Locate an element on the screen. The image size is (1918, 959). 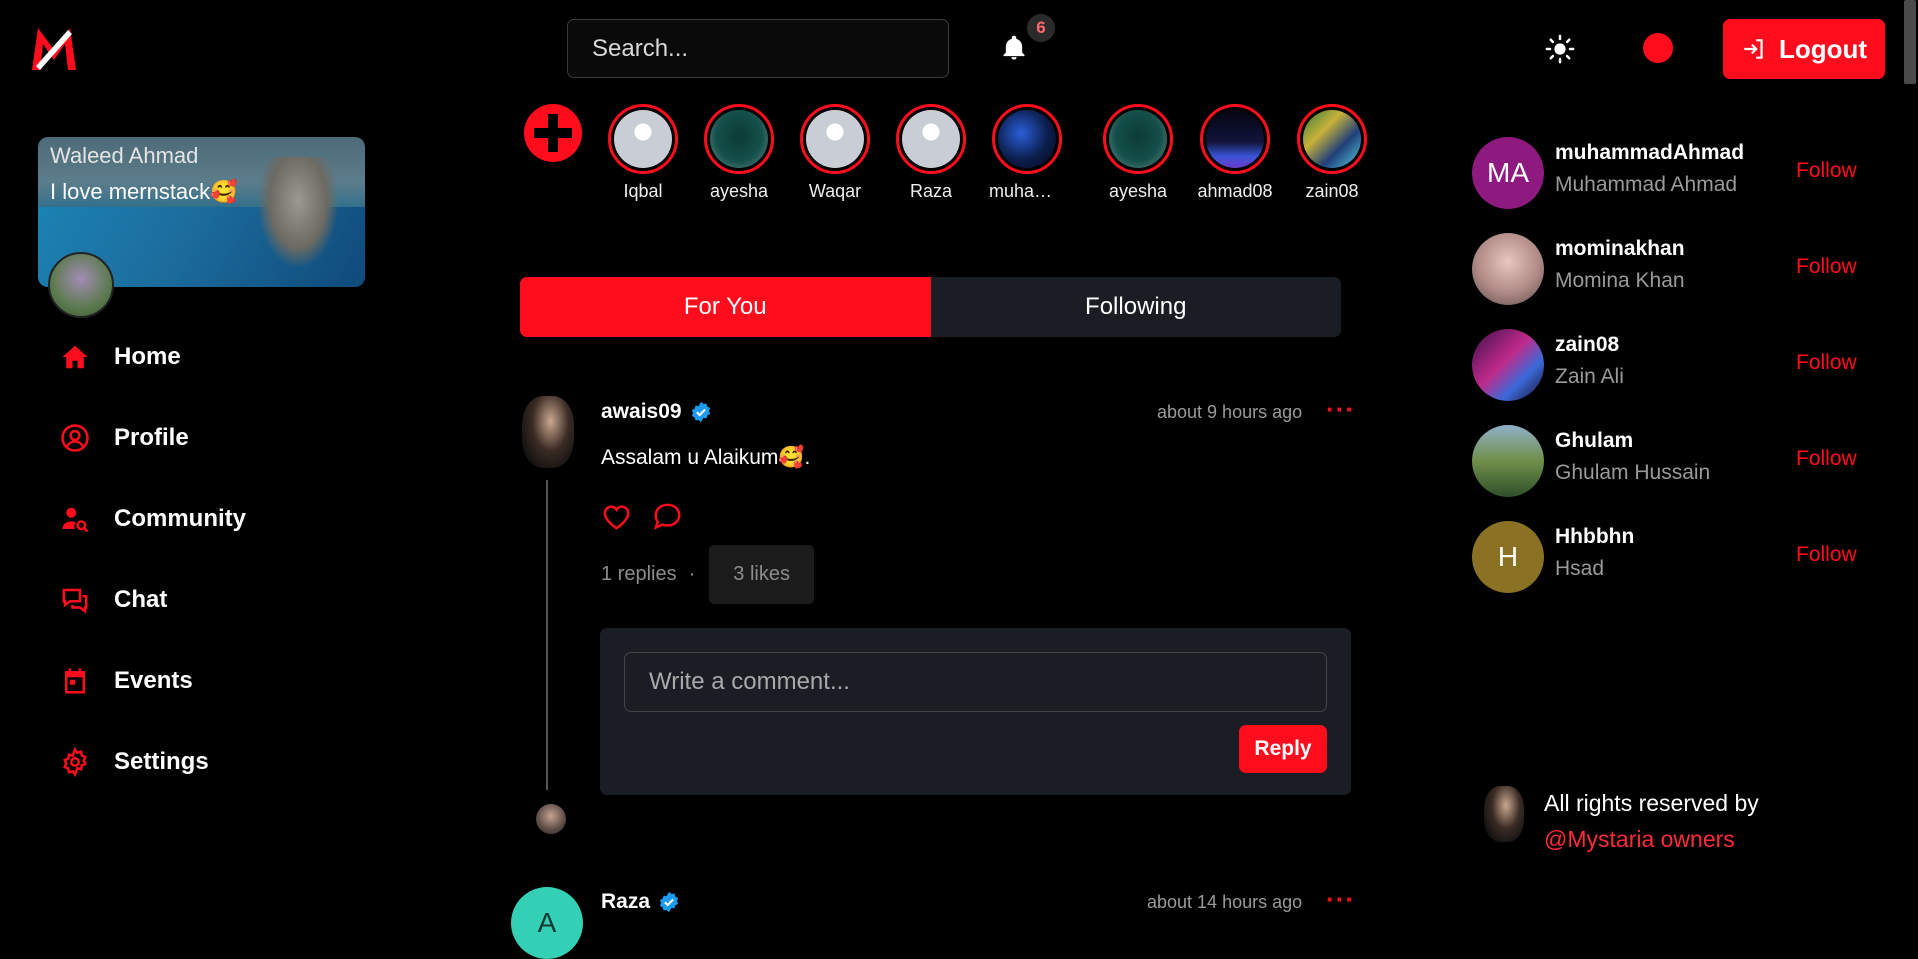
comment-icon is located at coordinates (667, 516).